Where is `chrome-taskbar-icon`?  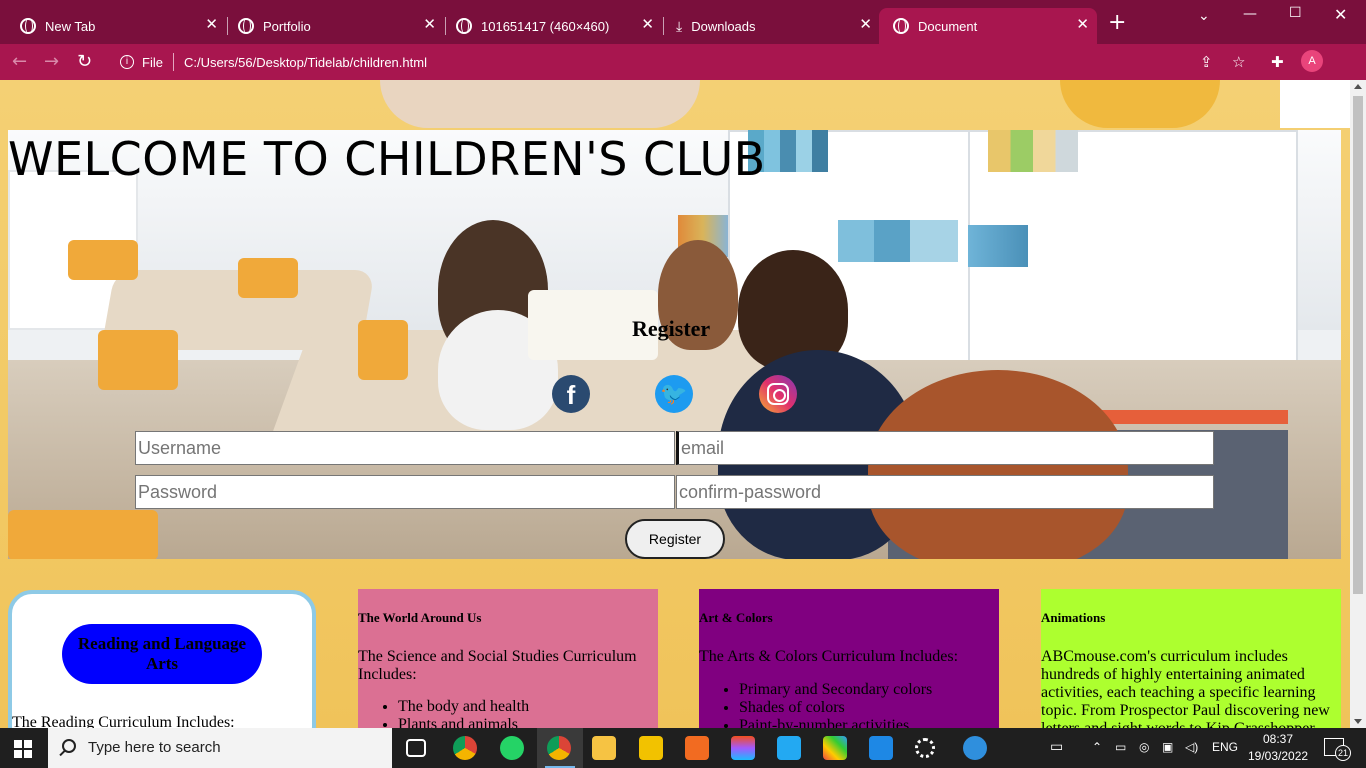 chrome-taskbar-icon is located at coordinates (465, 748).